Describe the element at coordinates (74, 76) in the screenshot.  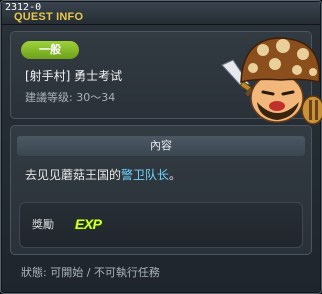
I see `quest-name: [射手村] 勇士考试` at that location.